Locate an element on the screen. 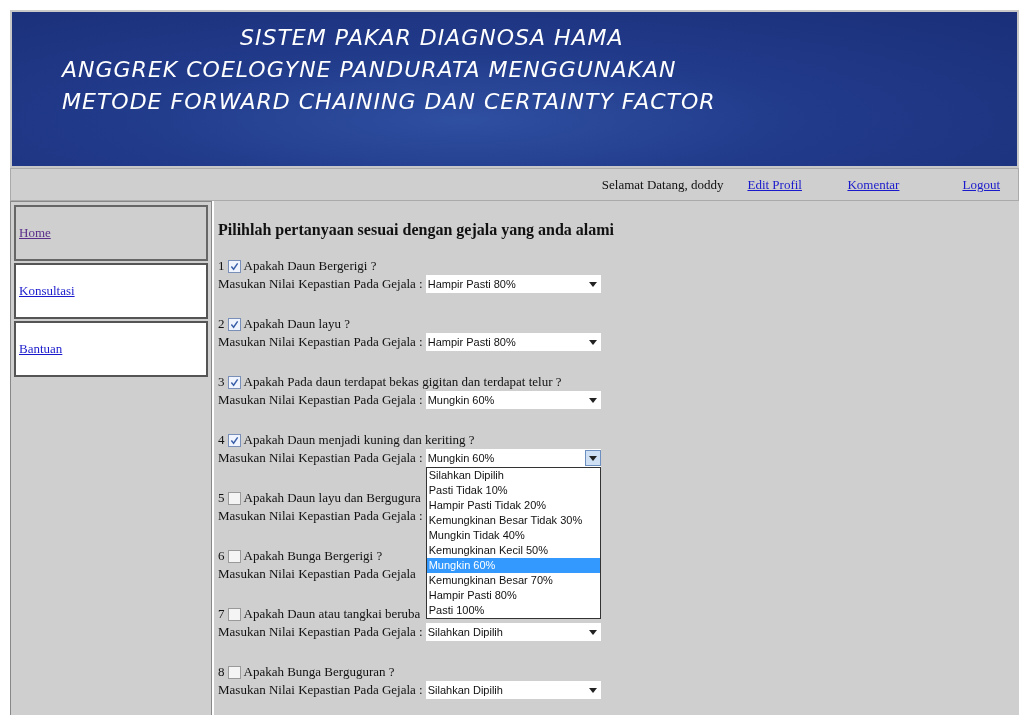 The width and height of the screenshot is (1019, 715). nav-link: Logout is located at coordinates (981, 184).